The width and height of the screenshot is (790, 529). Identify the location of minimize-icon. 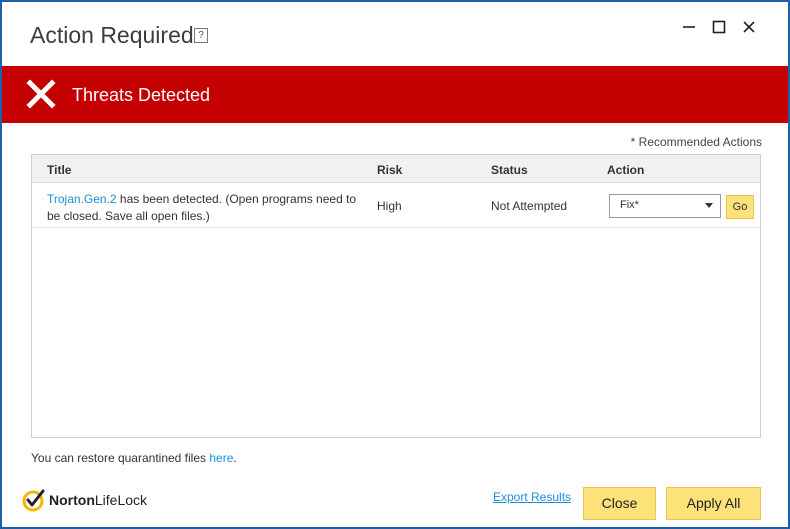
(689, 27).